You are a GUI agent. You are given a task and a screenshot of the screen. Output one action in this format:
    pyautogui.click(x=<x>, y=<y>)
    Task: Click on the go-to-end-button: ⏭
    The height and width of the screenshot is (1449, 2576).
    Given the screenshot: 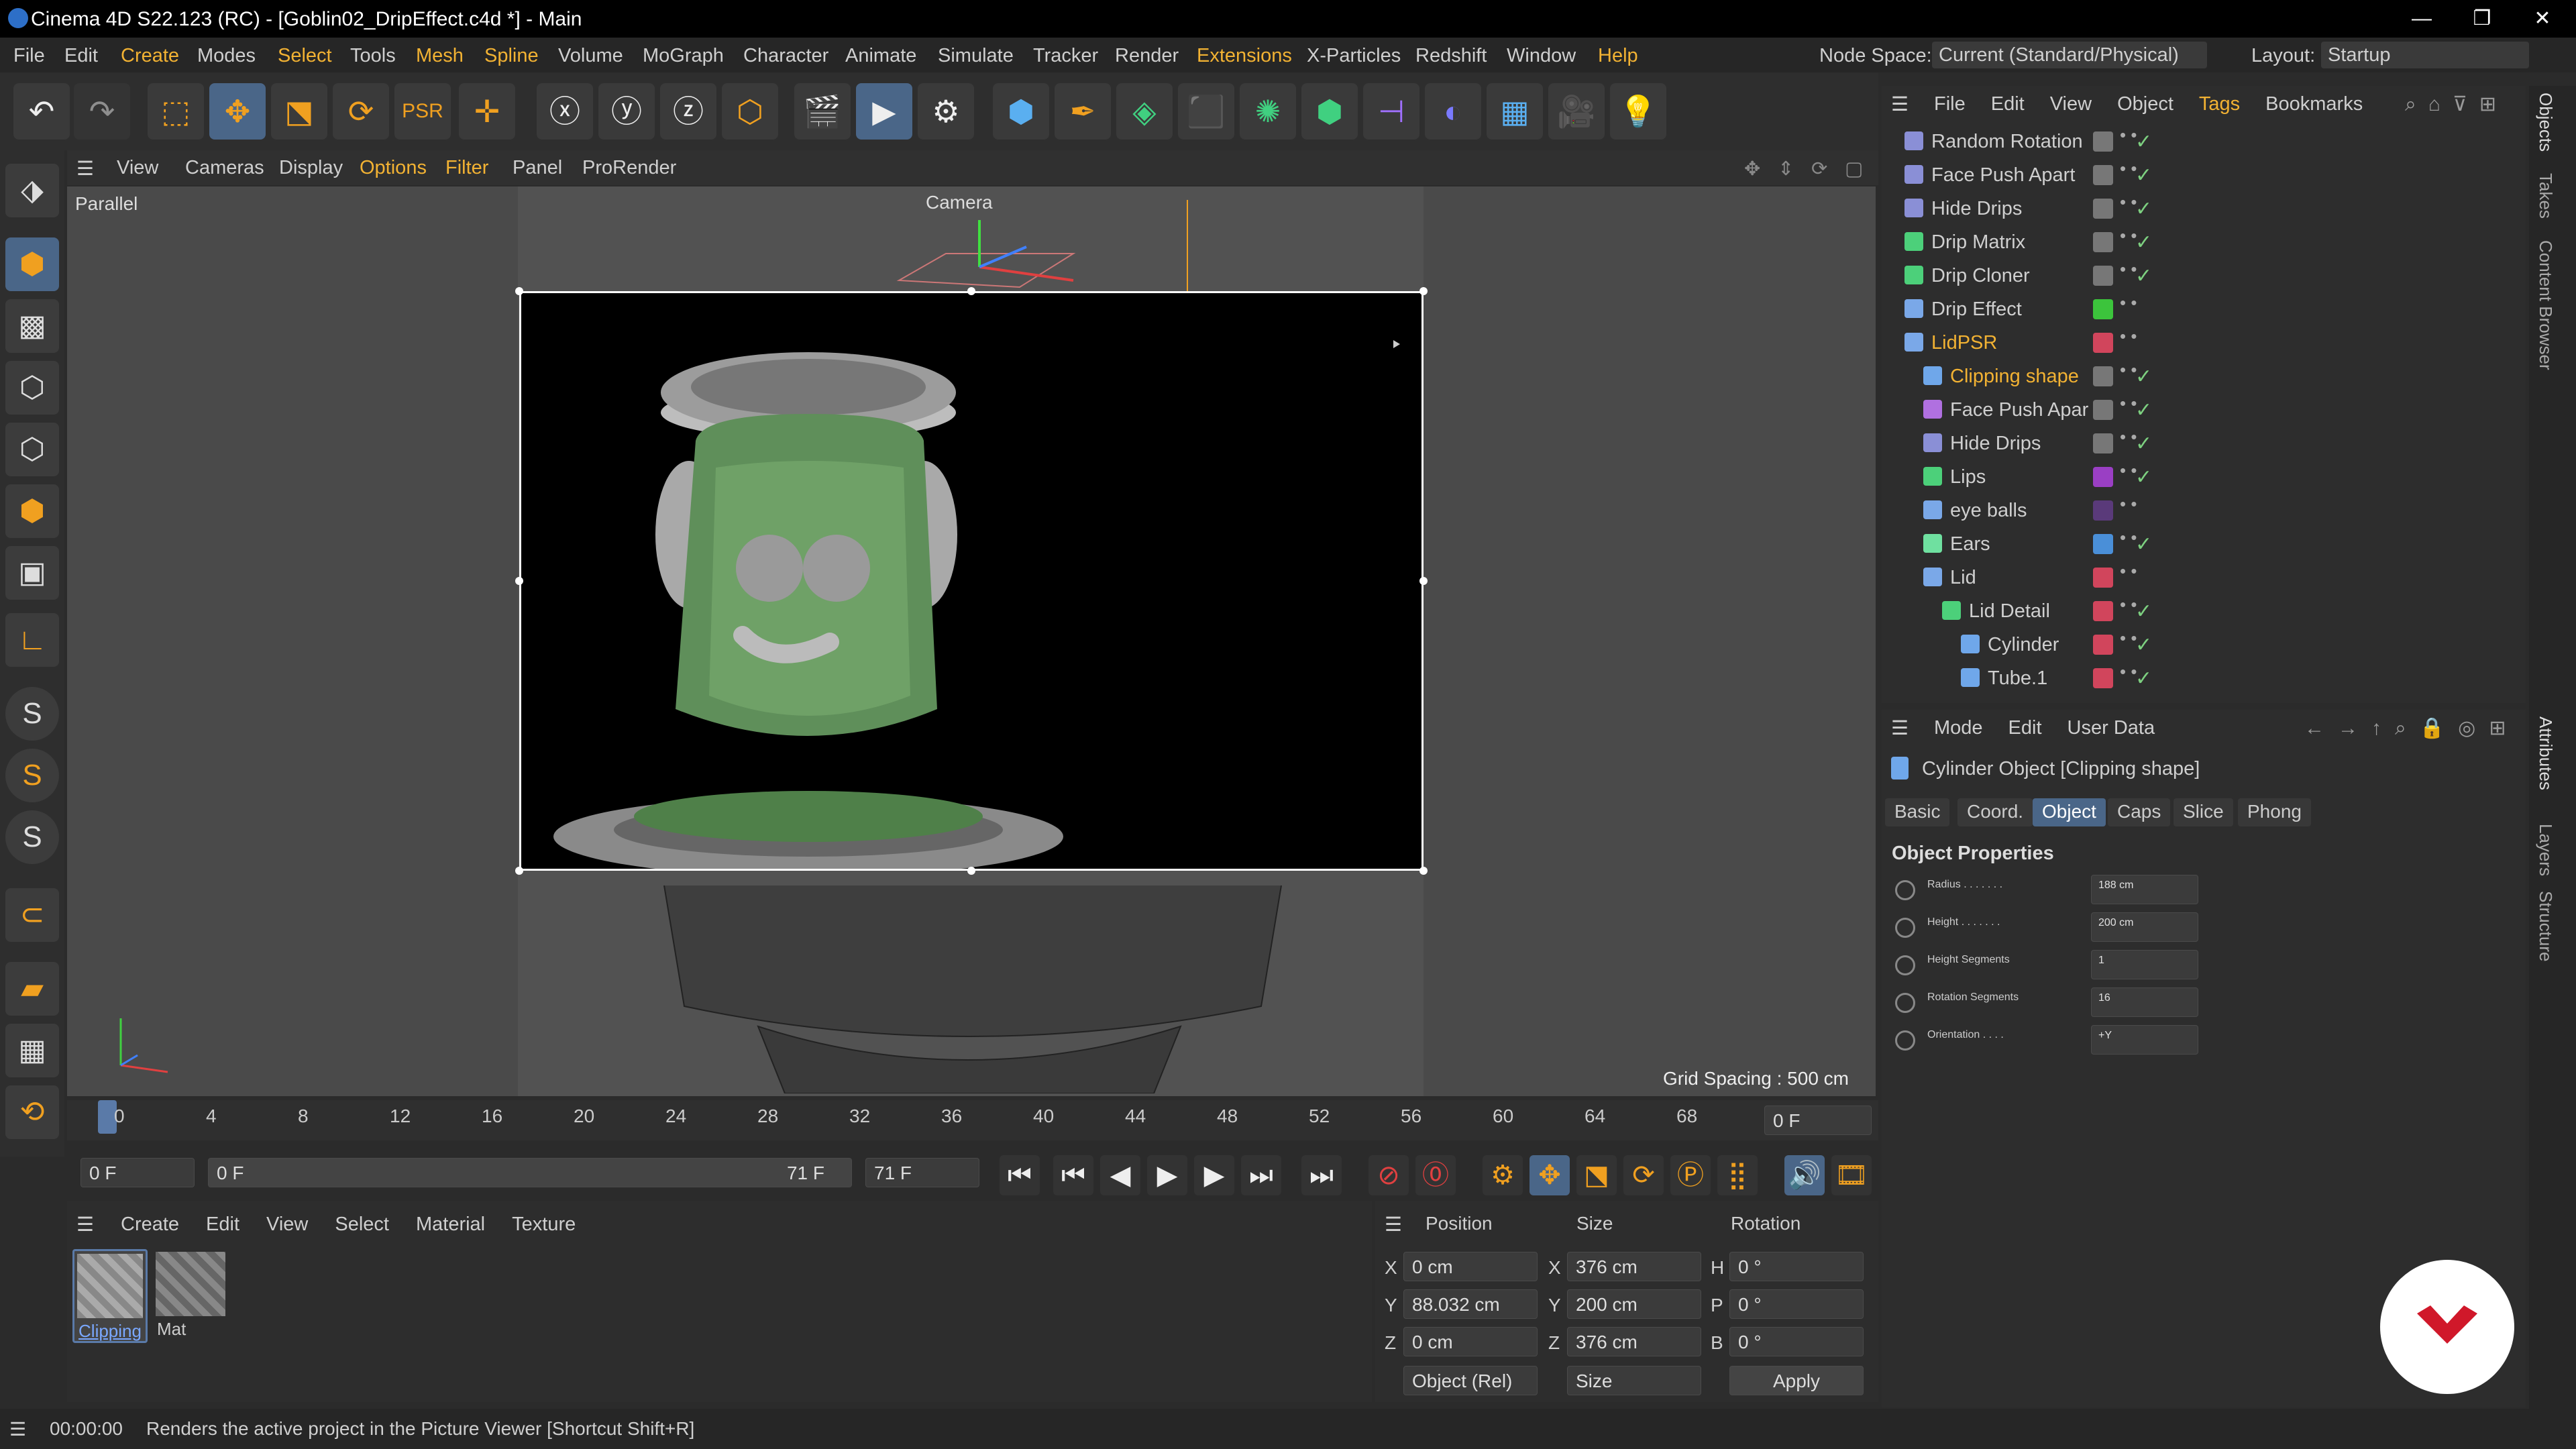 What is the action you would take?
    pyautogui.click(x=1321, y=1175)
    